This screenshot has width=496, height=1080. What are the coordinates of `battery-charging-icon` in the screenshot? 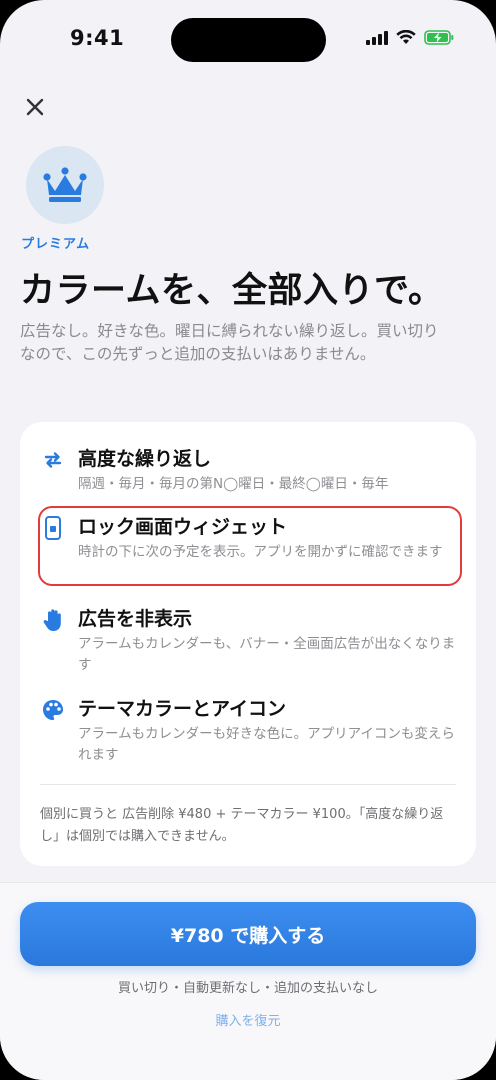 It's located at (439, 37).